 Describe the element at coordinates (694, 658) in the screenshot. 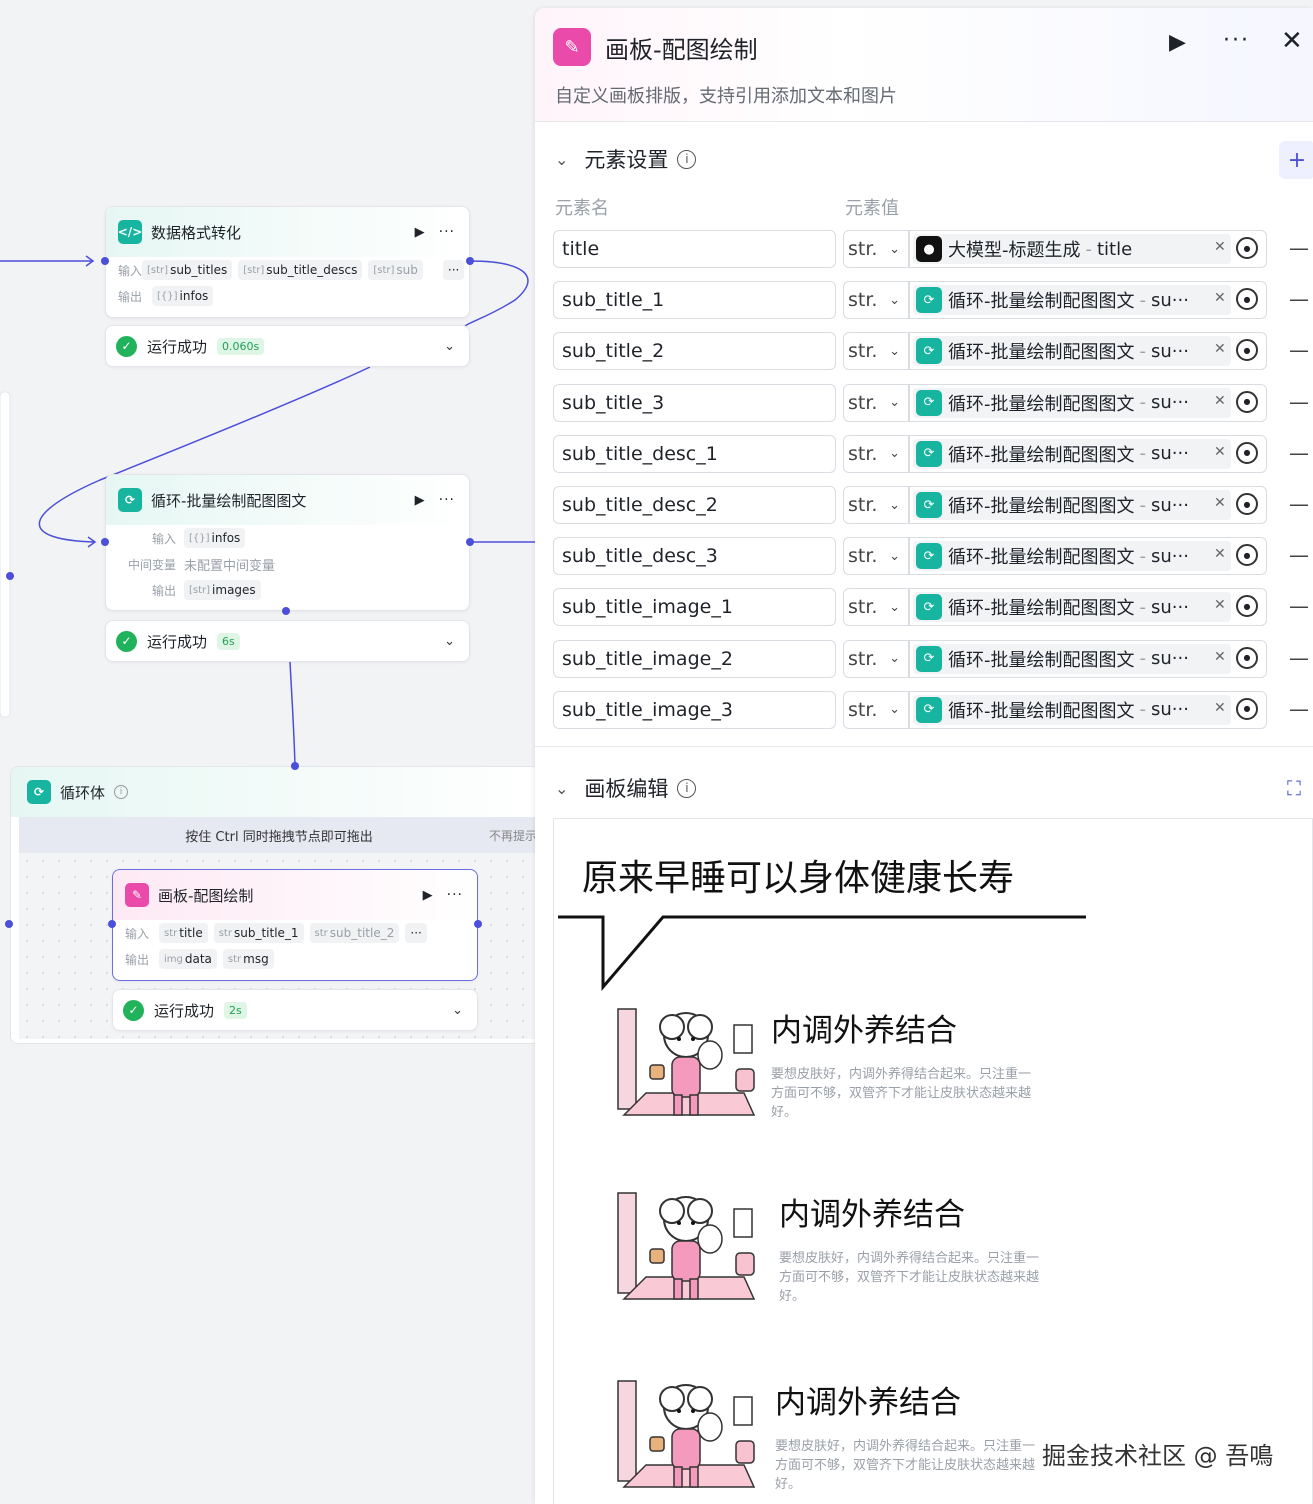

I see `element-name-input: sub_title_image_2` at that location.